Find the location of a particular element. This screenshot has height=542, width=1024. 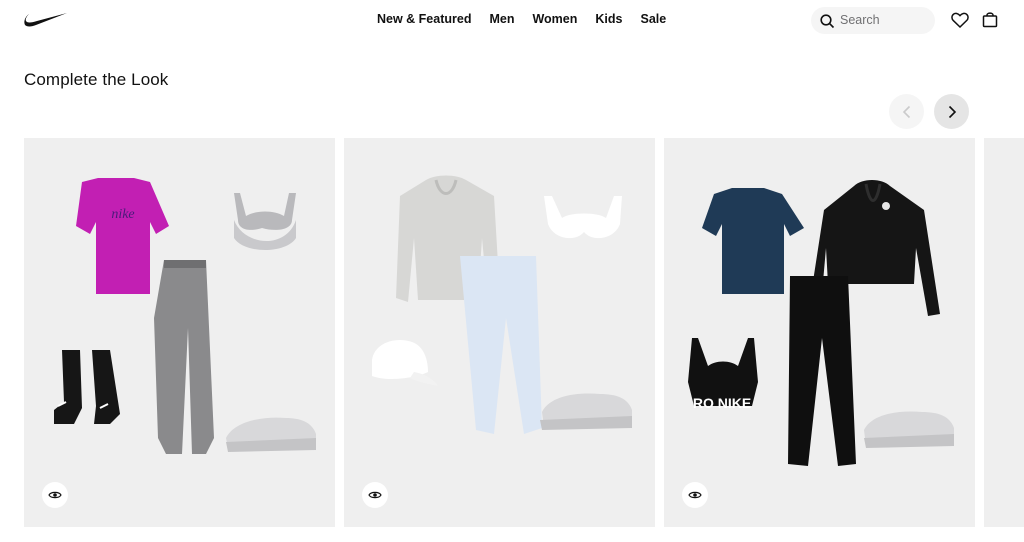

carousel-prev-button is located at coordinates (906, 111).